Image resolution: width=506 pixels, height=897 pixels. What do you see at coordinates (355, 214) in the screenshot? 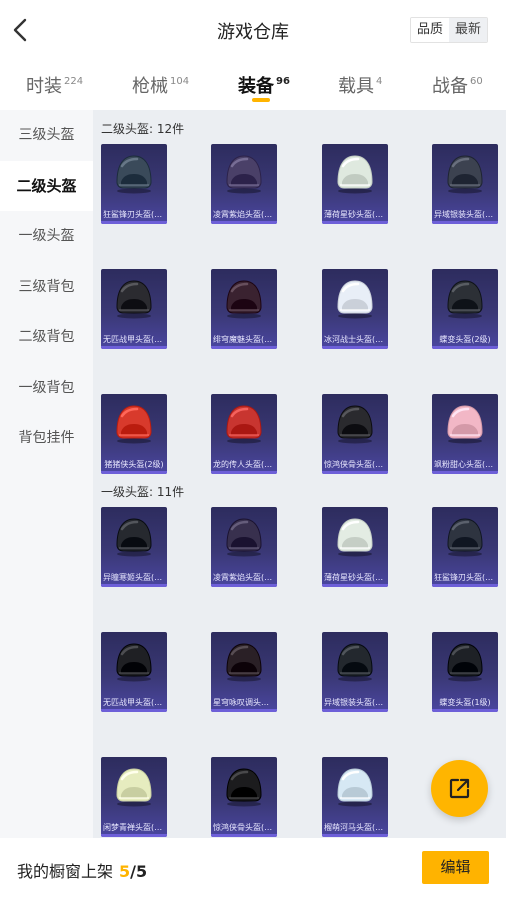
I see `item-label: 薄荷星砂头盔(2级)` at bounding box center [355, 214].